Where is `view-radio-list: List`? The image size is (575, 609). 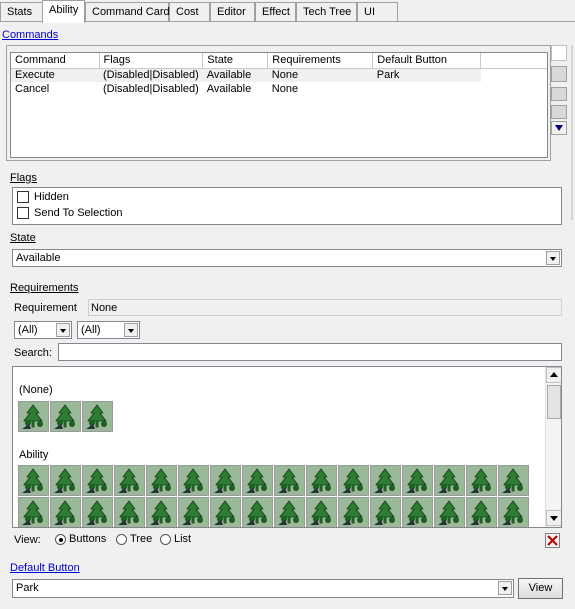 view-radio-list: List is located at coordinates (175, 539).